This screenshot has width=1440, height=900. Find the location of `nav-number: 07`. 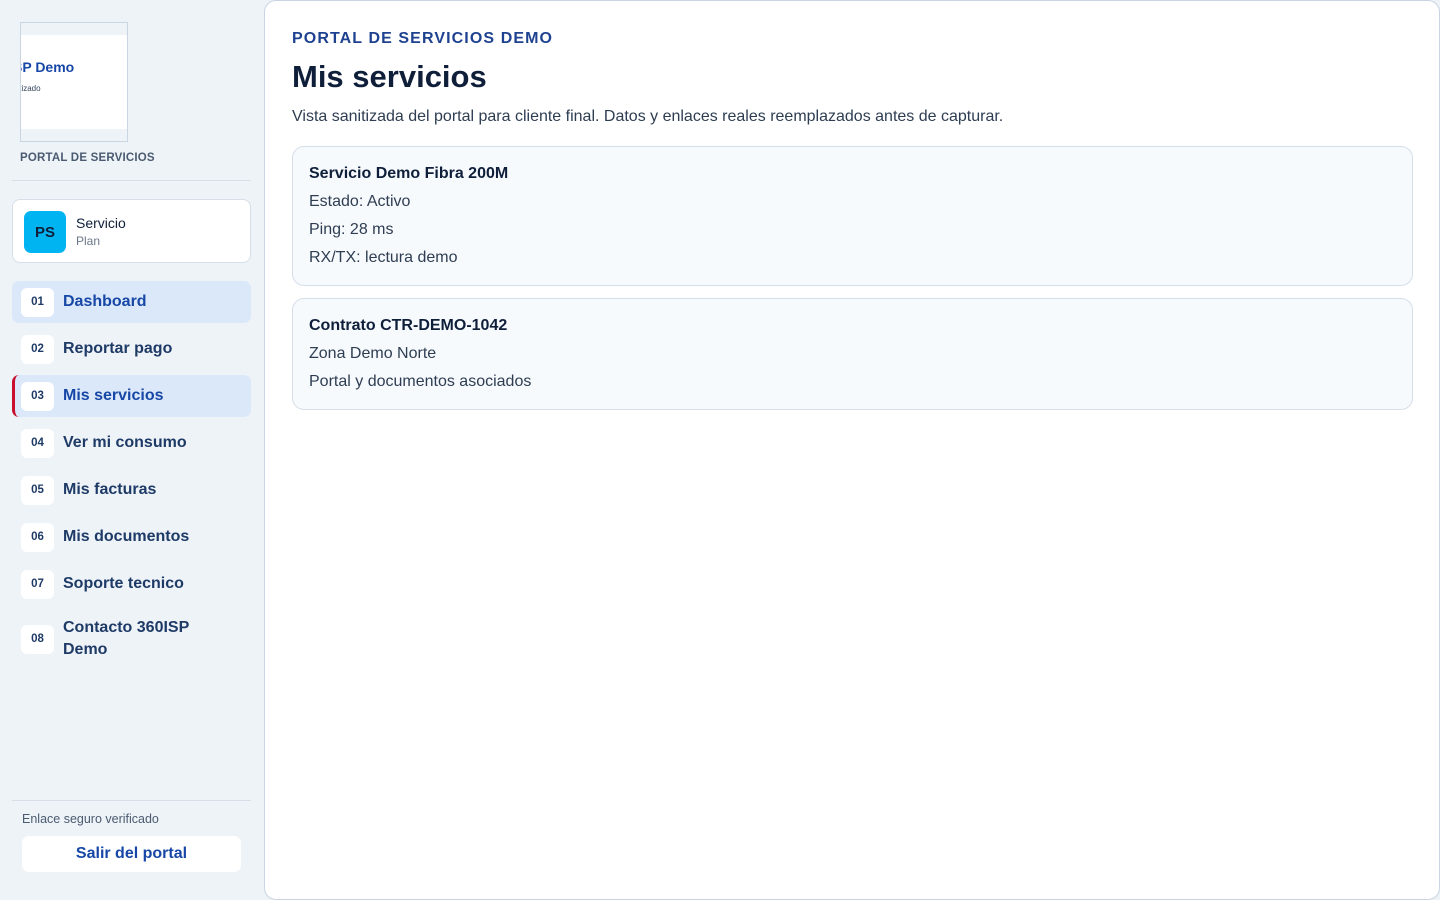

nav-number: 07 is located at coordinates (37, 584).